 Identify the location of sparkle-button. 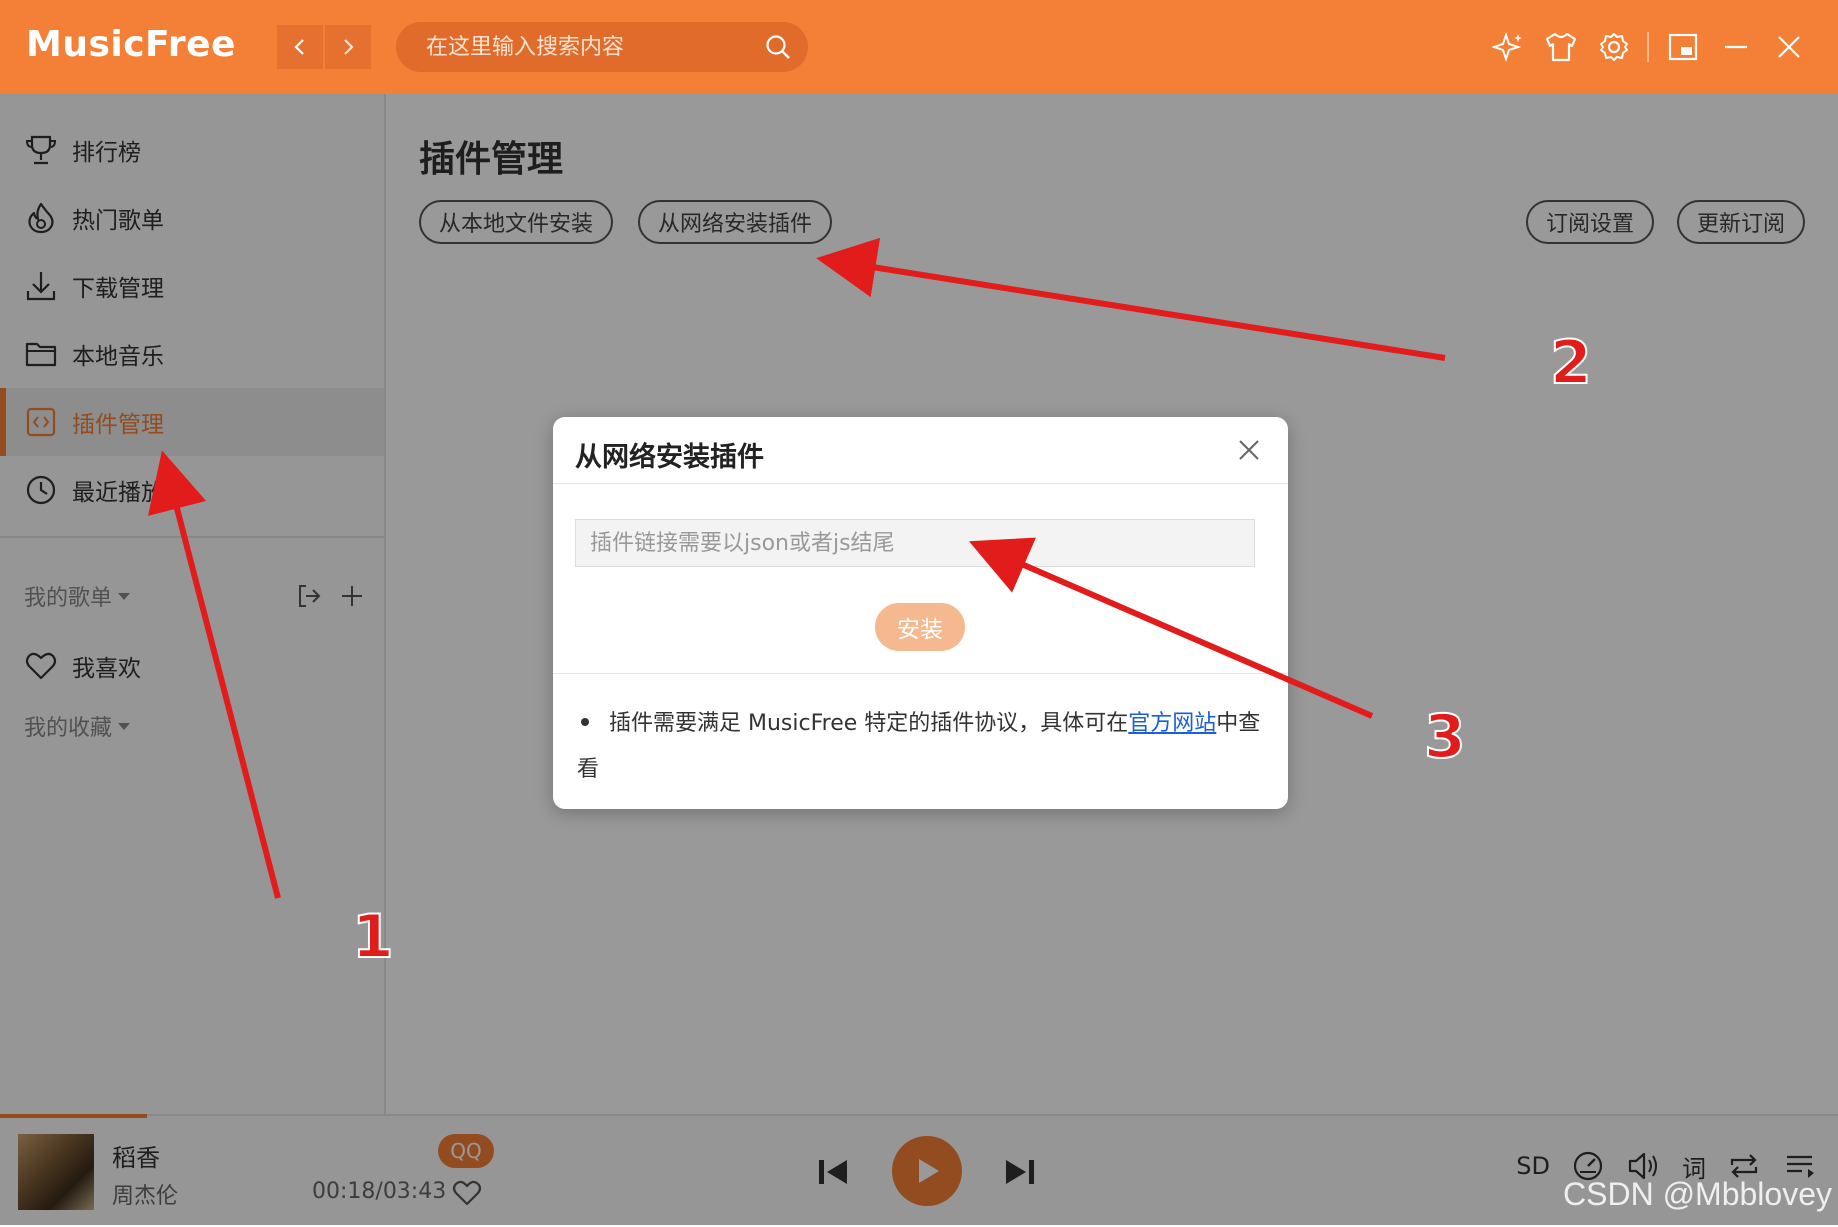
(1508, 47).